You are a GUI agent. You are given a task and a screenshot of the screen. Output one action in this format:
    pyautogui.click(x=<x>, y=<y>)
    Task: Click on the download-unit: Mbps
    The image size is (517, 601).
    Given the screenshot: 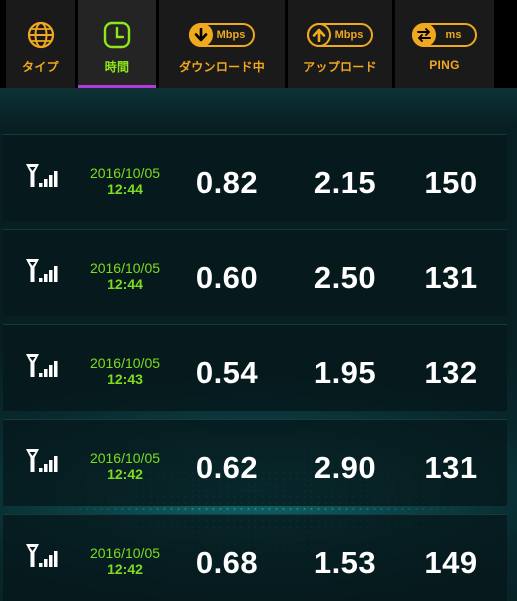 What is the action you would take?
    pyautogui.click(x=231, y=35)
    